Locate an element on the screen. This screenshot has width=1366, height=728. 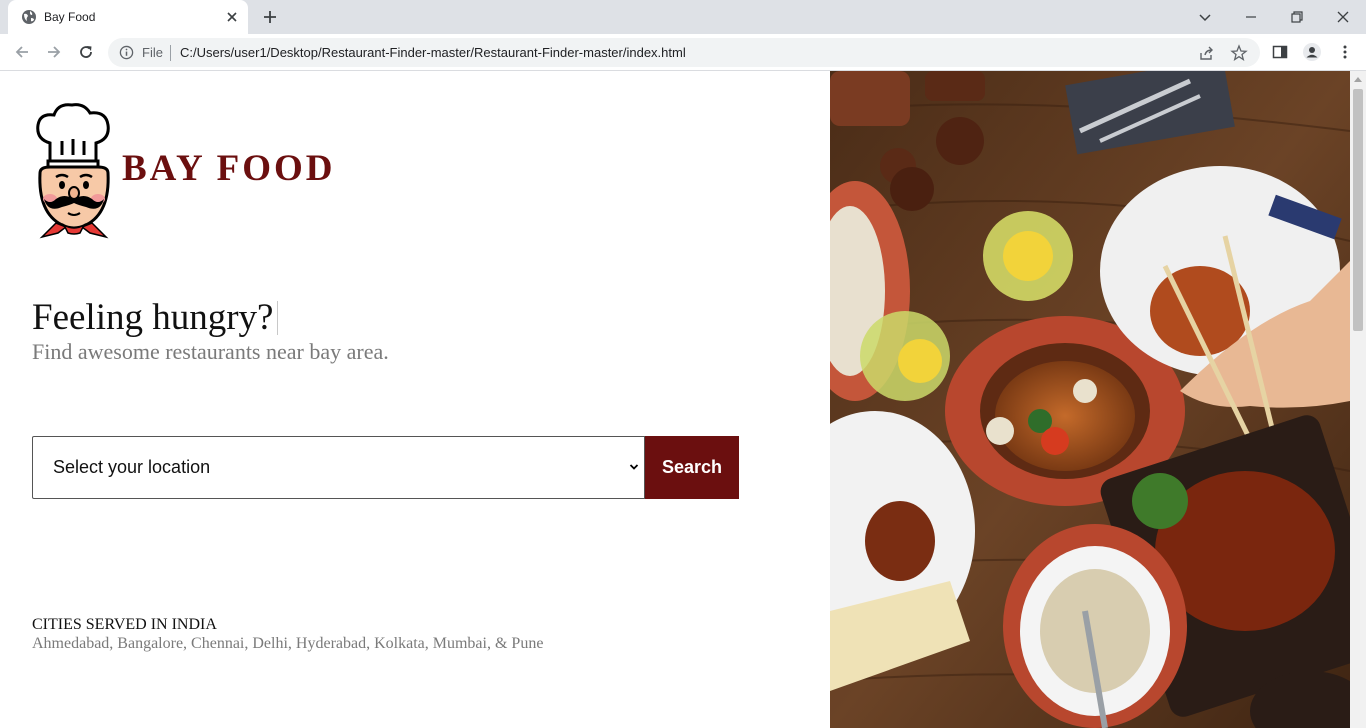
location-select-value: Select your location is located at coordinates (132, 467).